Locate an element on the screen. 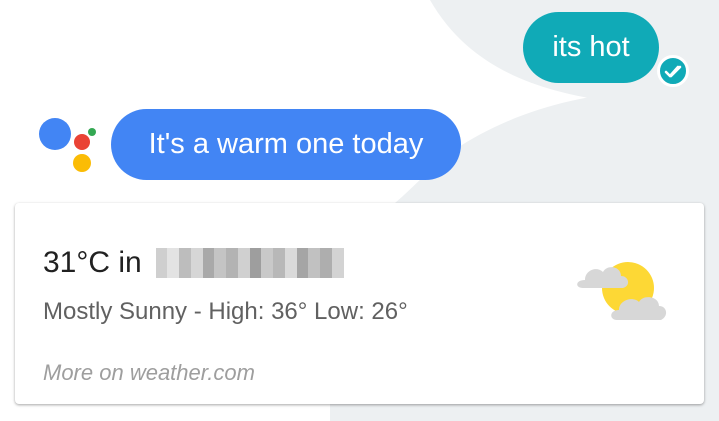 Image resolution: width=719 pixels, height=421 pixels. weather-condition-text: Mostly Sunny - High: 36° Low: 26° is located at coordinates (225, 311).